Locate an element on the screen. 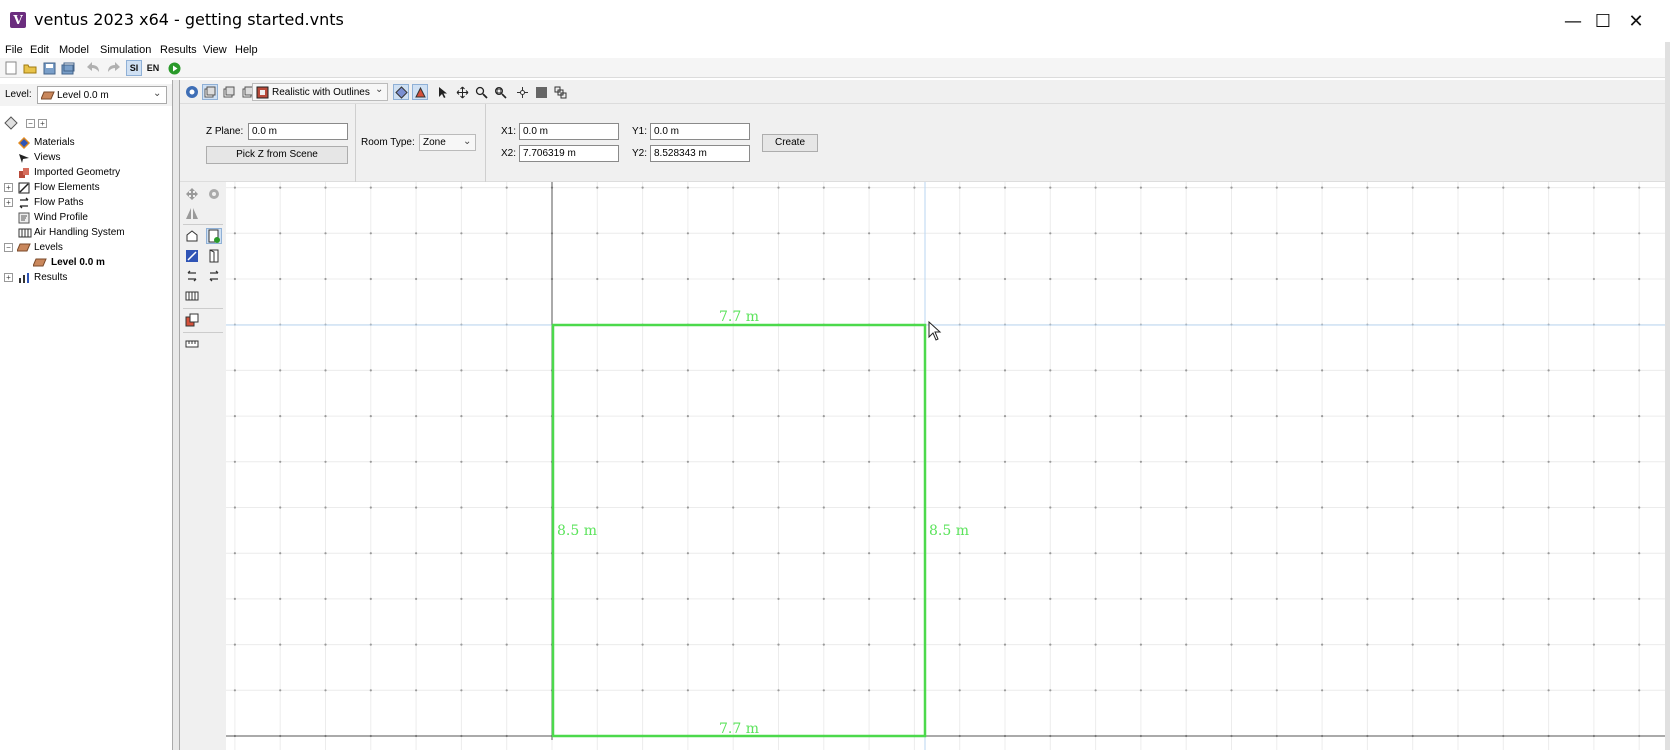  fit-view-icon is located at coordinates (560, 92).